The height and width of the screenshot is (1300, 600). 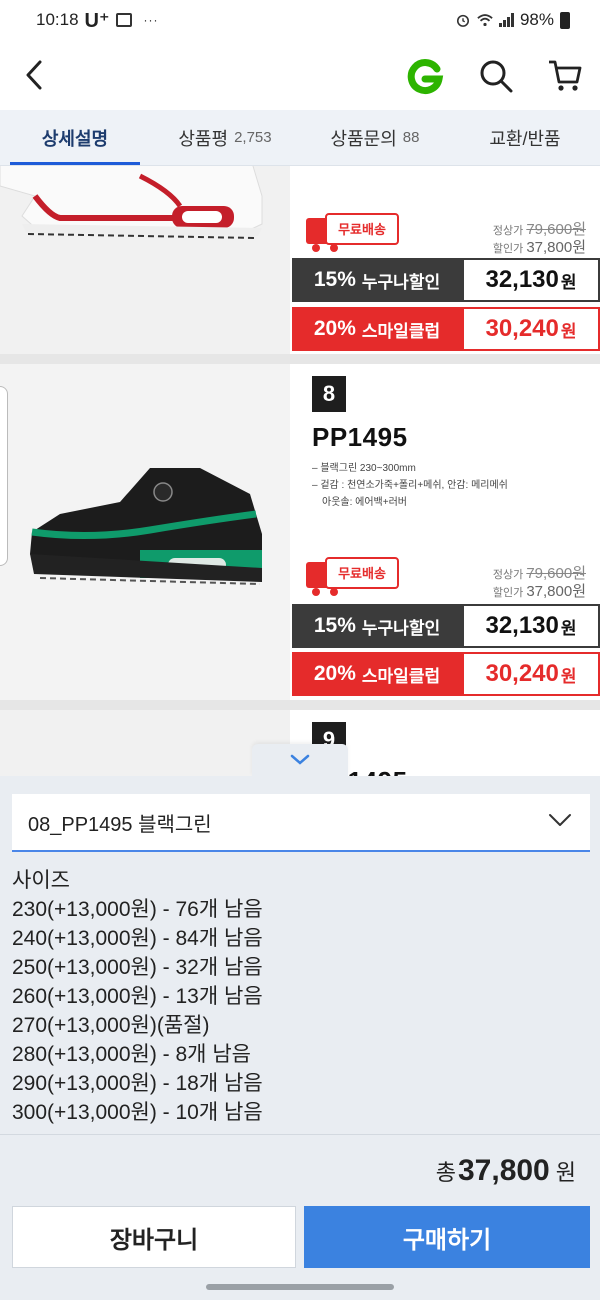 I want to click on total-price: 총 37,800 원, so click(x=506, y=1171).